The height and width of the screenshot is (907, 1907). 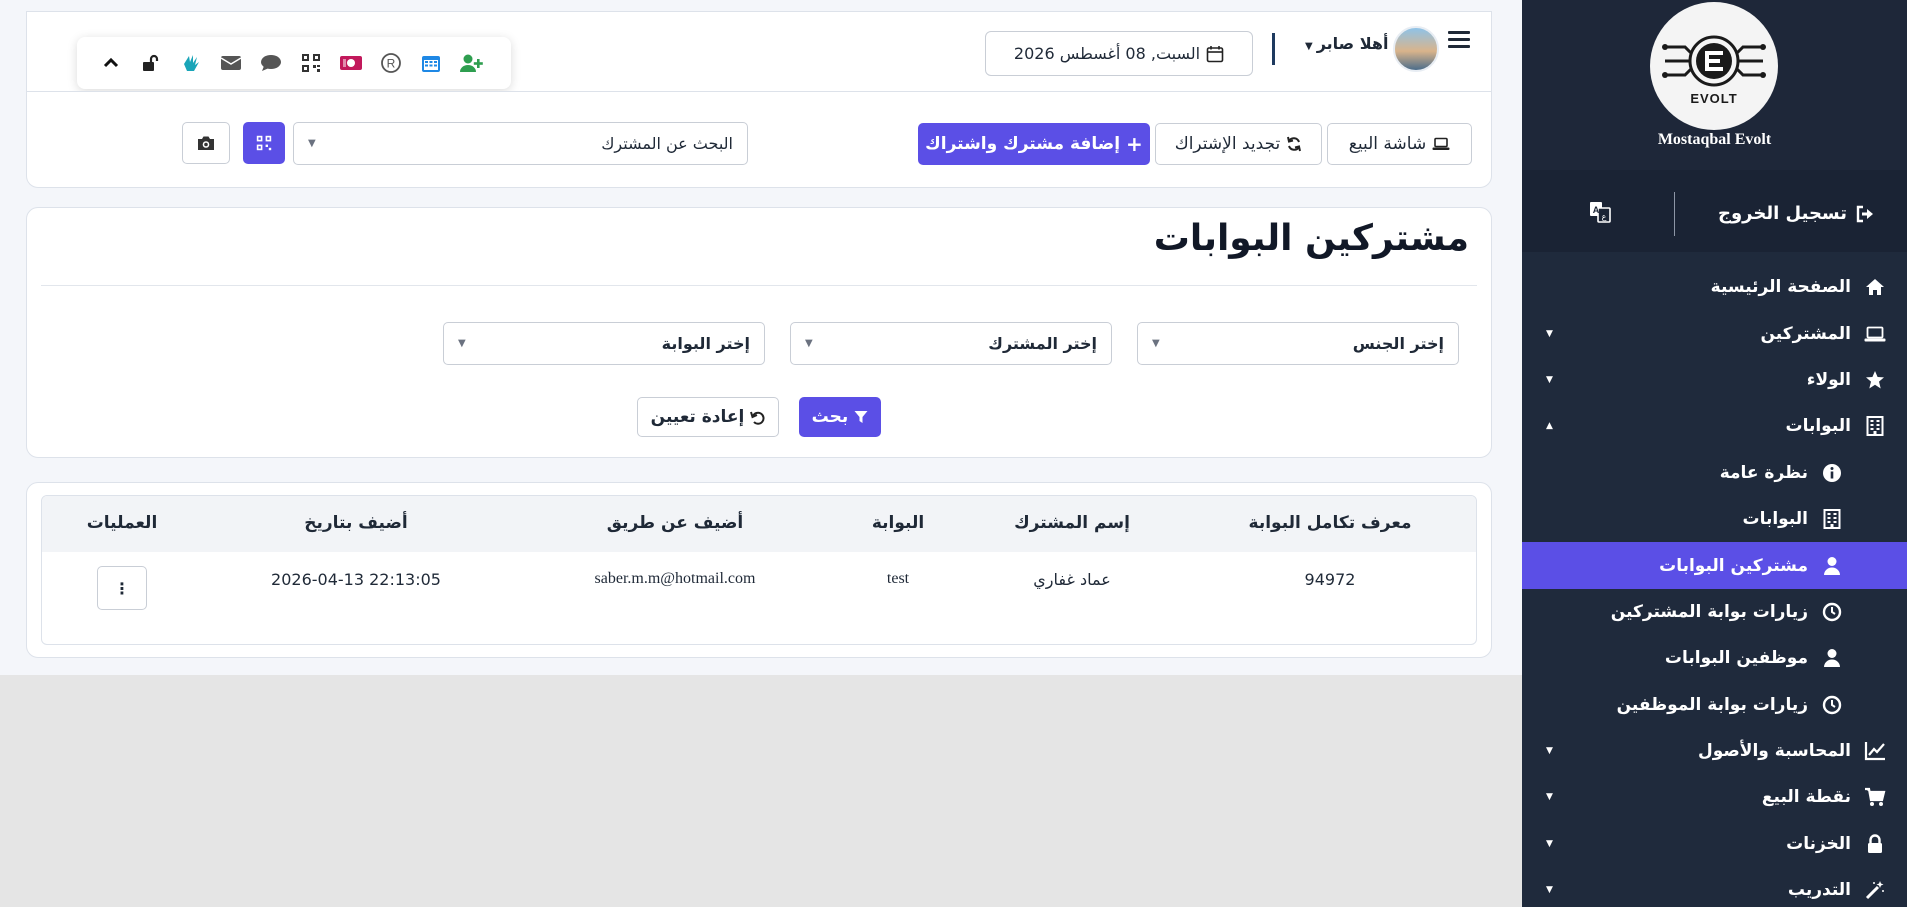 What do you see at coordinates (271, 63) in the screenshot?
I see `comment-icon` at bounding box center [271, 63].